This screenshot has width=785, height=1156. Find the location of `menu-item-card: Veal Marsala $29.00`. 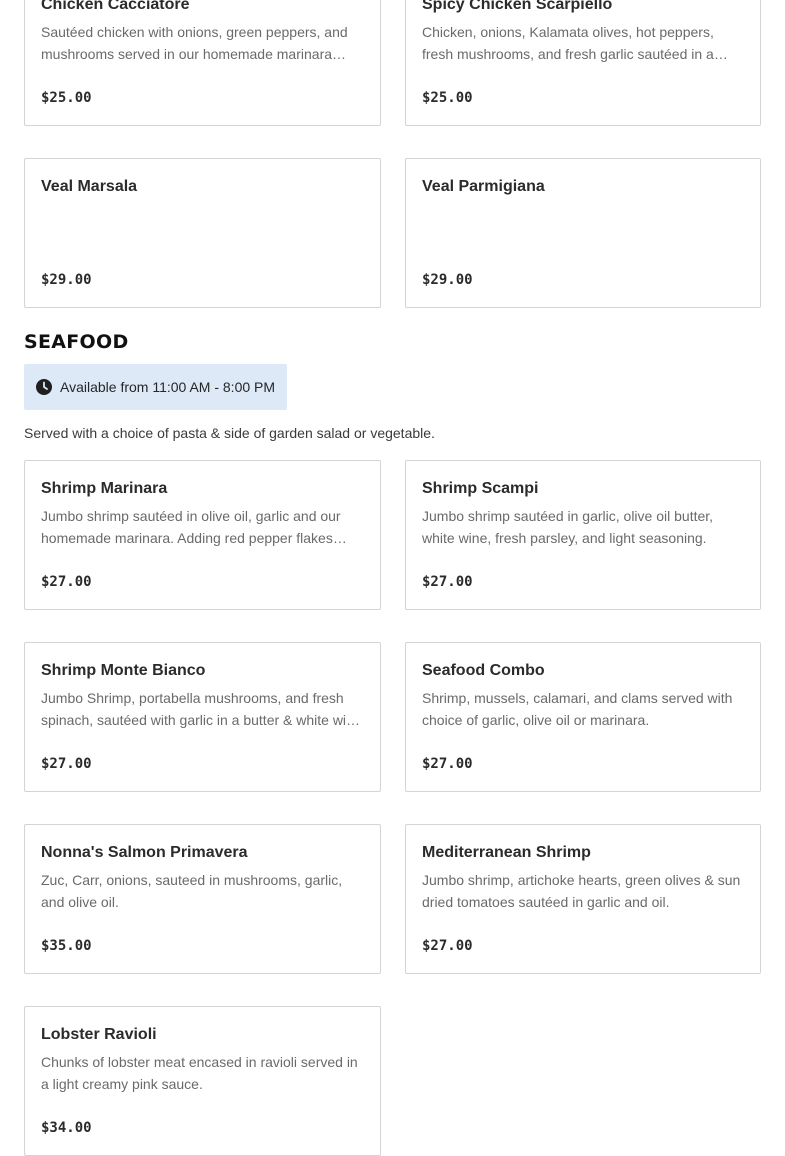

menu-item-card: Veal Marsala $29.00 is located at coordinates (202, 233).